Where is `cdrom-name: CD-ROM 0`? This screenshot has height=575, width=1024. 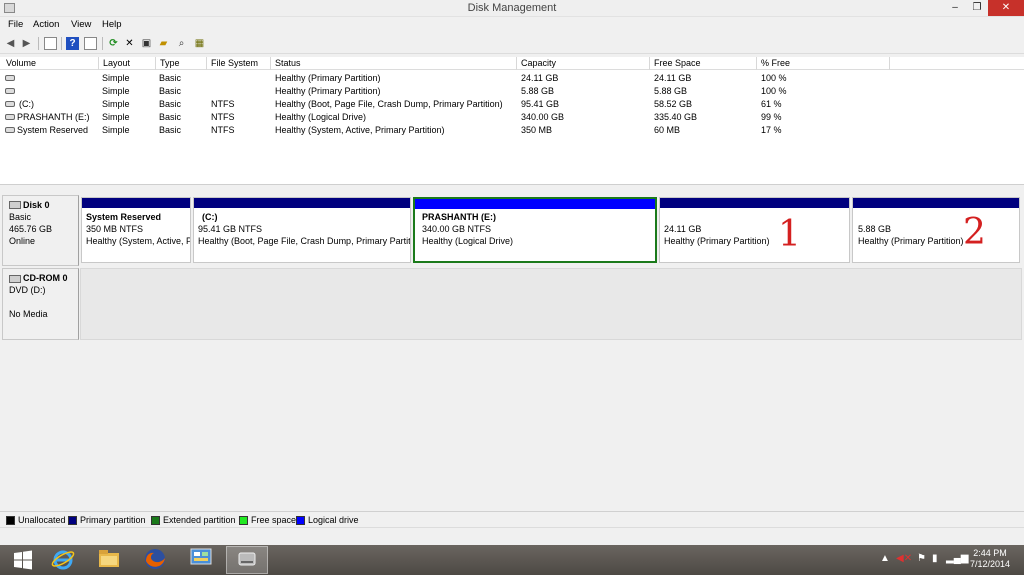
cdrom-name: CD-ROM 0 is located at coordinates (45, 278).